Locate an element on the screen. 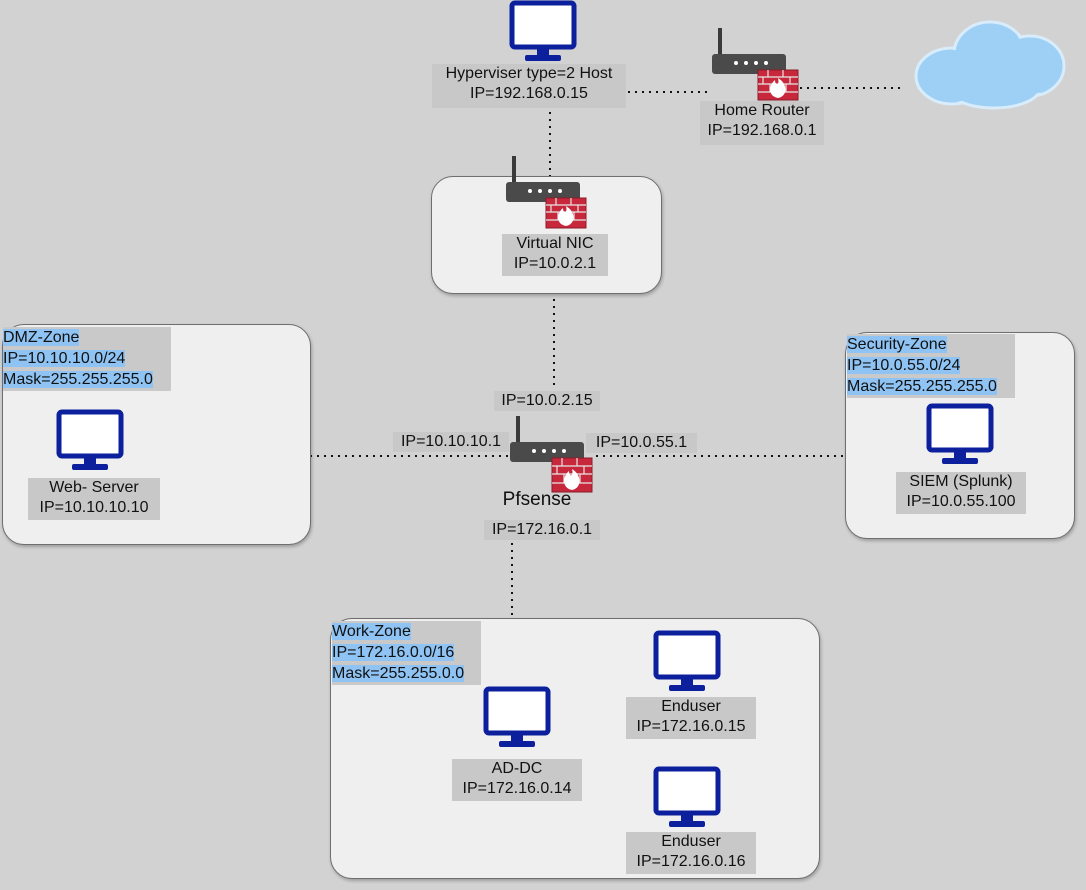 The image size is (1086, 890). dmz-zone-mask: Mask=255.255.255.0 is located at coordinates (78, 379).